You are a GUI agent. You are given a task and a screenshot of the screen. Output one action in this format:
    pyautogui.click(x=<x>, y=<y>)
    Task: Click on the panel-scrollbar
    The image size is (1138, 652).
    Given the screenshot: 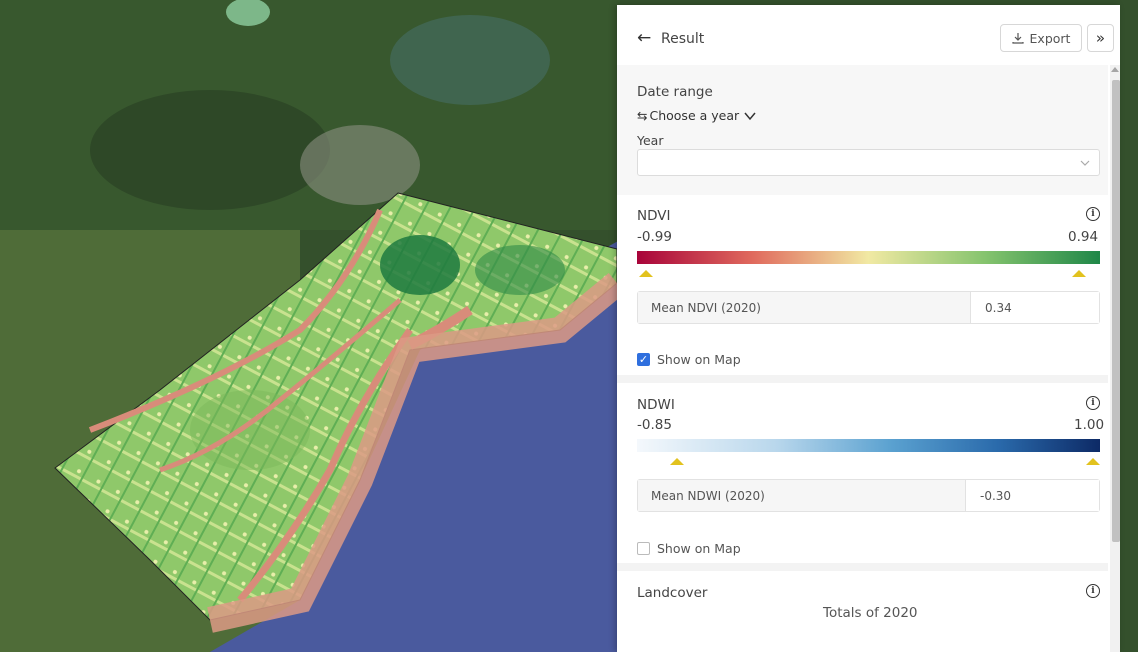 What is the action you would take?
    pyautogui.click(x=1115, y=358)
    